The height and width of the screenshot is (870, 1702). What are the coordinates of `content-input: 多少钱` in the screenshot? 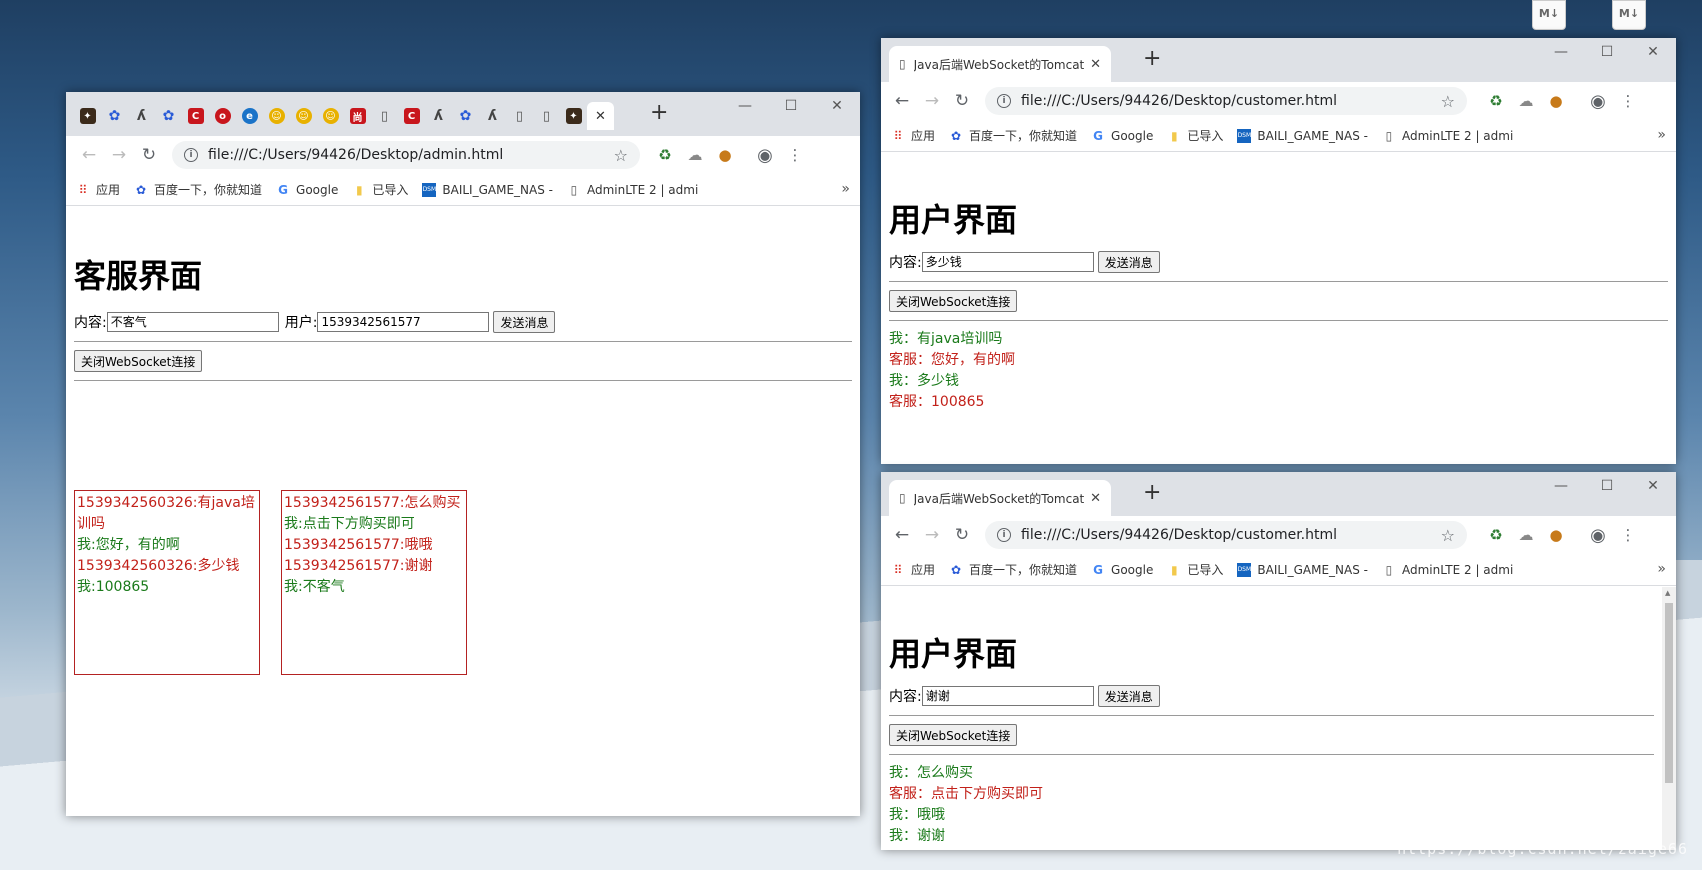 It's located at (1007, 262).